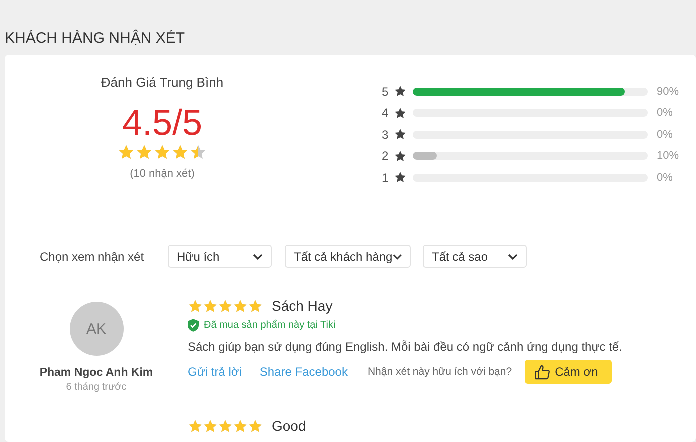 This screenshot has width=696, height=442. What do you see at coordinates (542, 372) in the screenshot?
I see `thumbs-up-icon` at bounding box center [542, 372].